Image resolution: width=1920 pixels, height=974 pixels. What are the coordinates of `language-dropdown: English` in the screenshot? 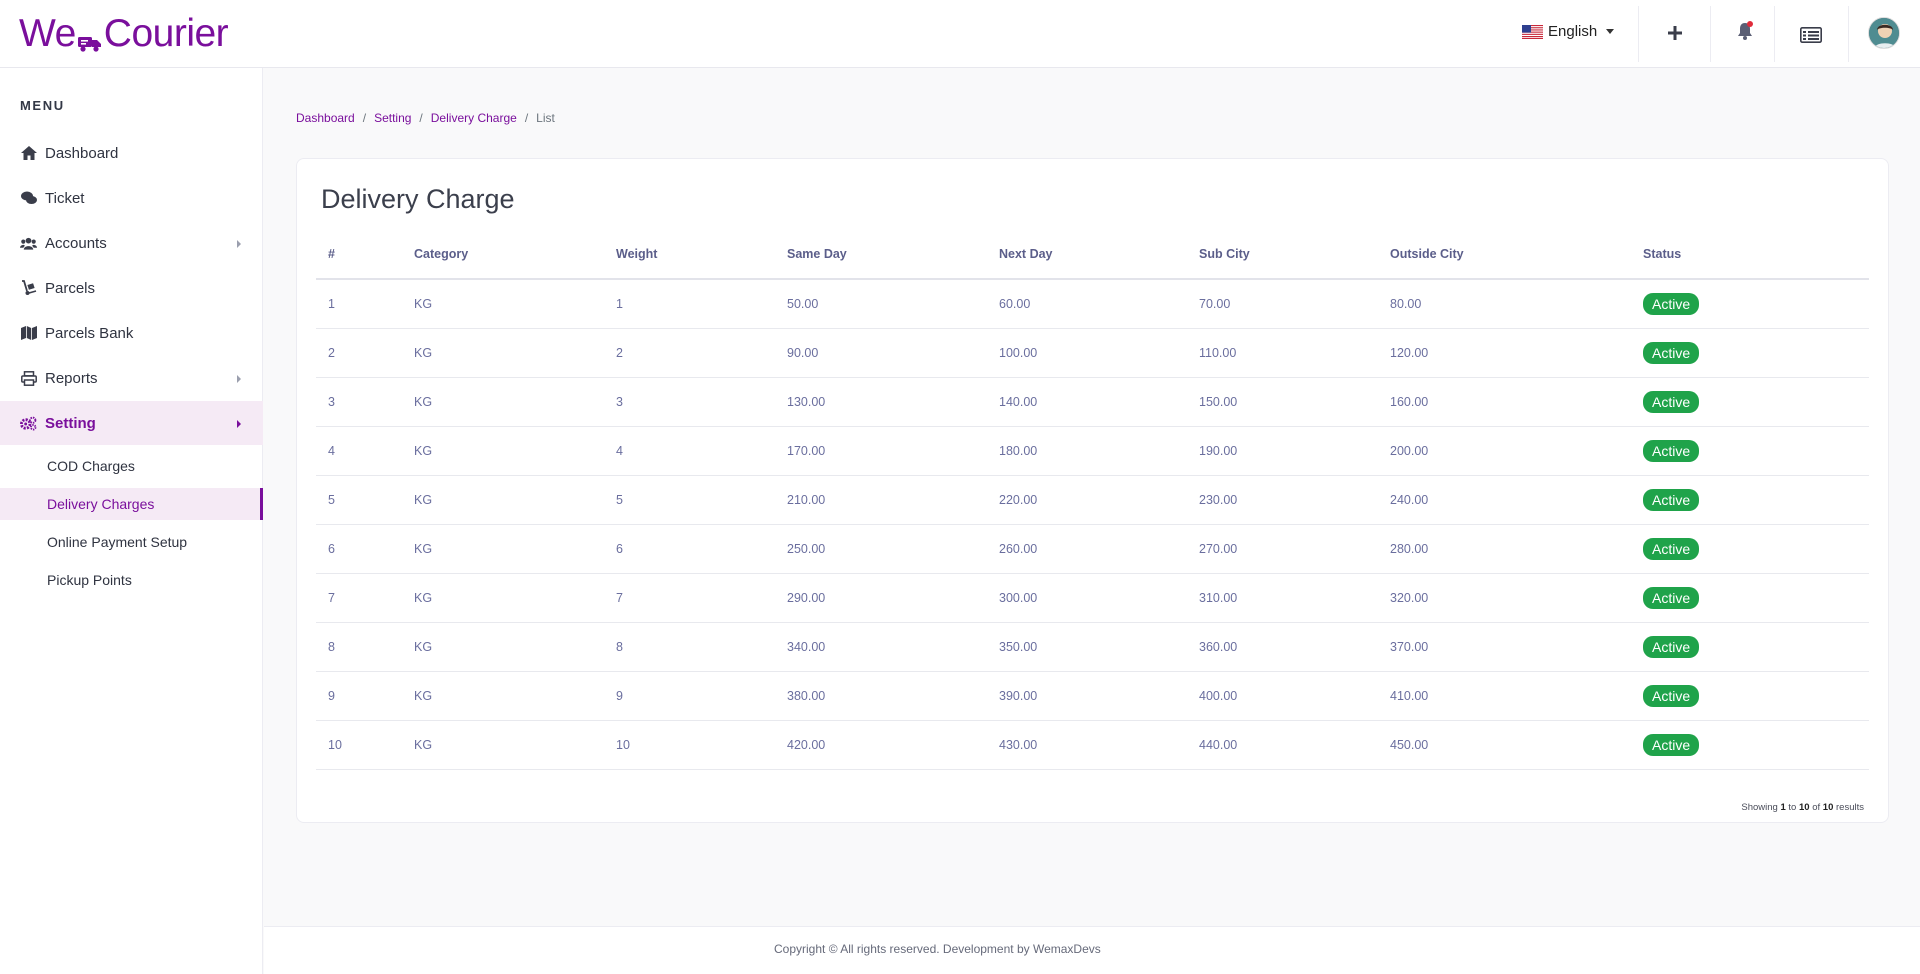 It's located at (1568, 31).